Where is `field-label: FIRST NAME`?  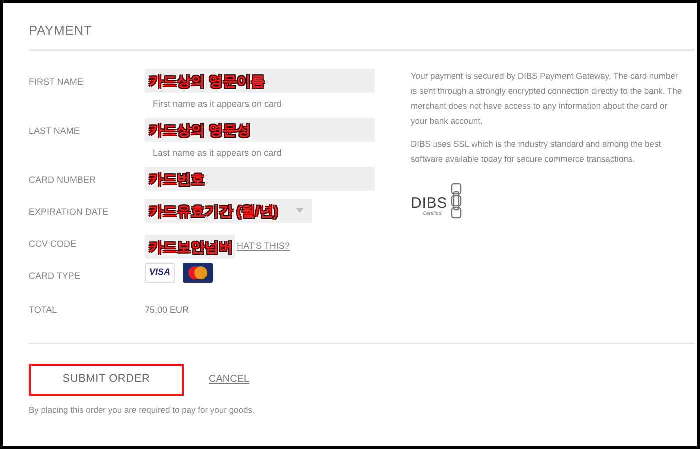
field-label: FIRST NAME is located at coordinates (56, 82).